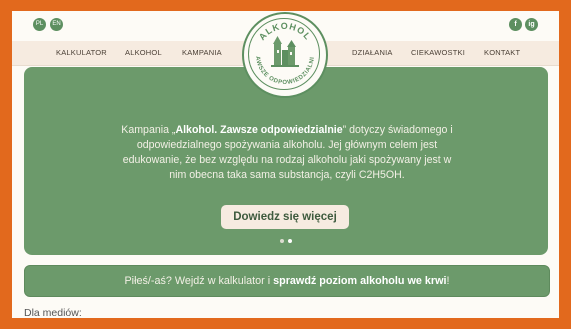  What do you see at coordinates (56, 24) in the screenshot?
I see `language-en-button: EN` at bounding box center [56, 24].